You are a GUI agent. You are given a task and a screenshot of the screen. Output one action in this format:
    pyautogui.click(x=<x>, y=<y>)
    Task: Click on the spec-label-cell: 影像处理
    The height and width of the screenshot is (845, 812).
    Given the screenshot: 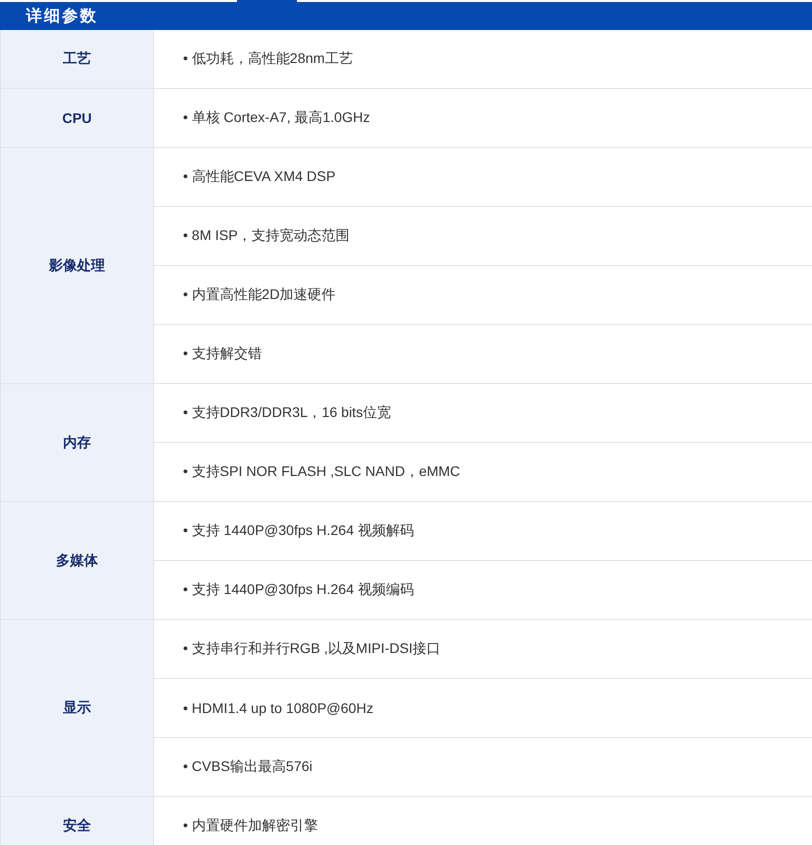 What is the action you would take?
    pyautogui.click(x=77, y=266)
    